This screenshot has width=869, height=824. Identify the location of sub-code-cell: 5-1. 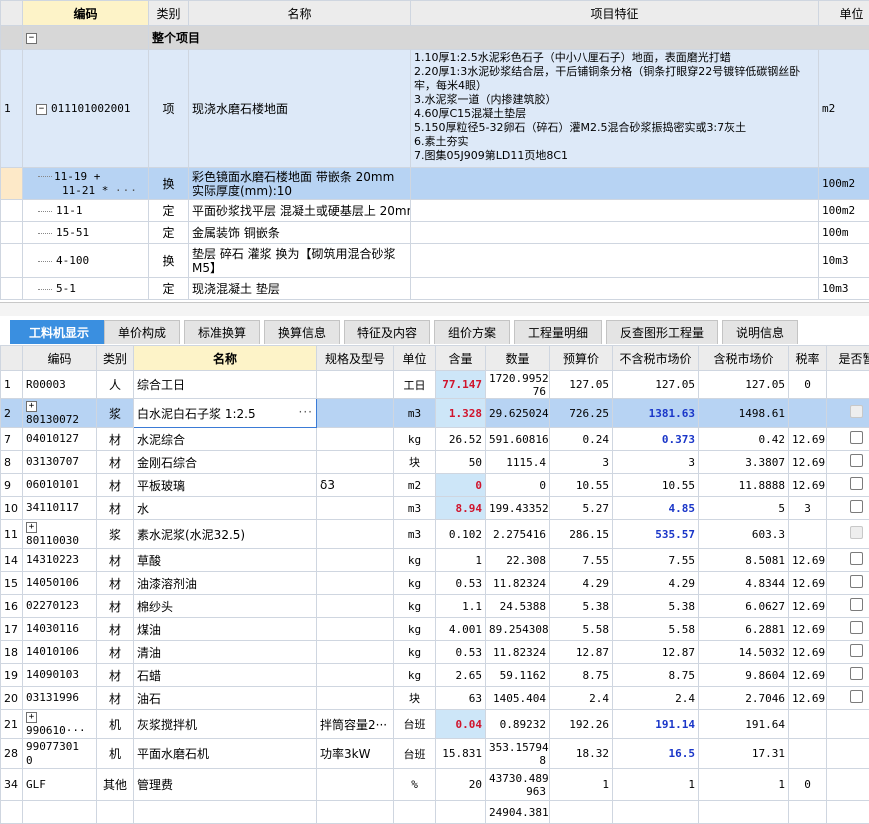
(86, 289).